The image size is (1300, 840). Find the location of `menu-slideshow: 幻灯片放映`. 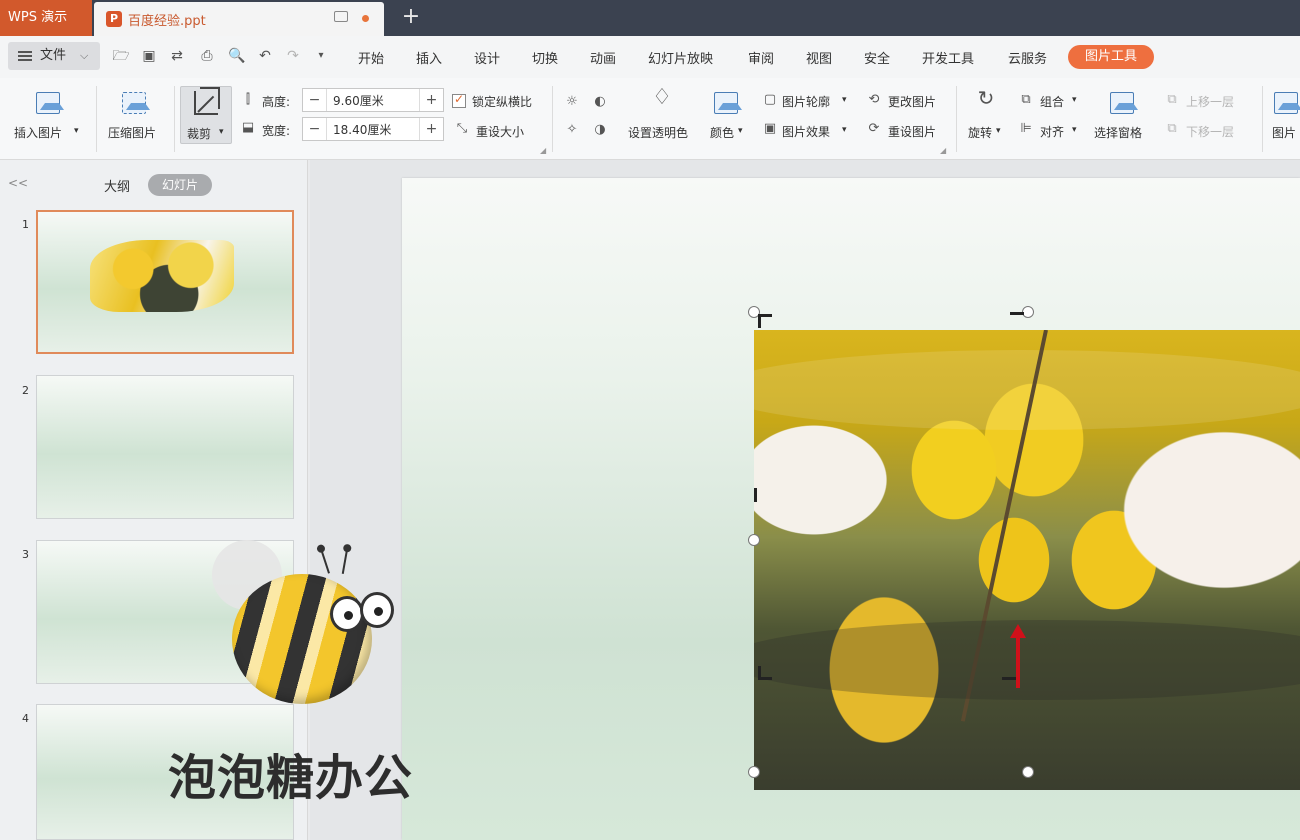

menu-slideshow: 幻灯片放映 is located at coordinates (680, 57).